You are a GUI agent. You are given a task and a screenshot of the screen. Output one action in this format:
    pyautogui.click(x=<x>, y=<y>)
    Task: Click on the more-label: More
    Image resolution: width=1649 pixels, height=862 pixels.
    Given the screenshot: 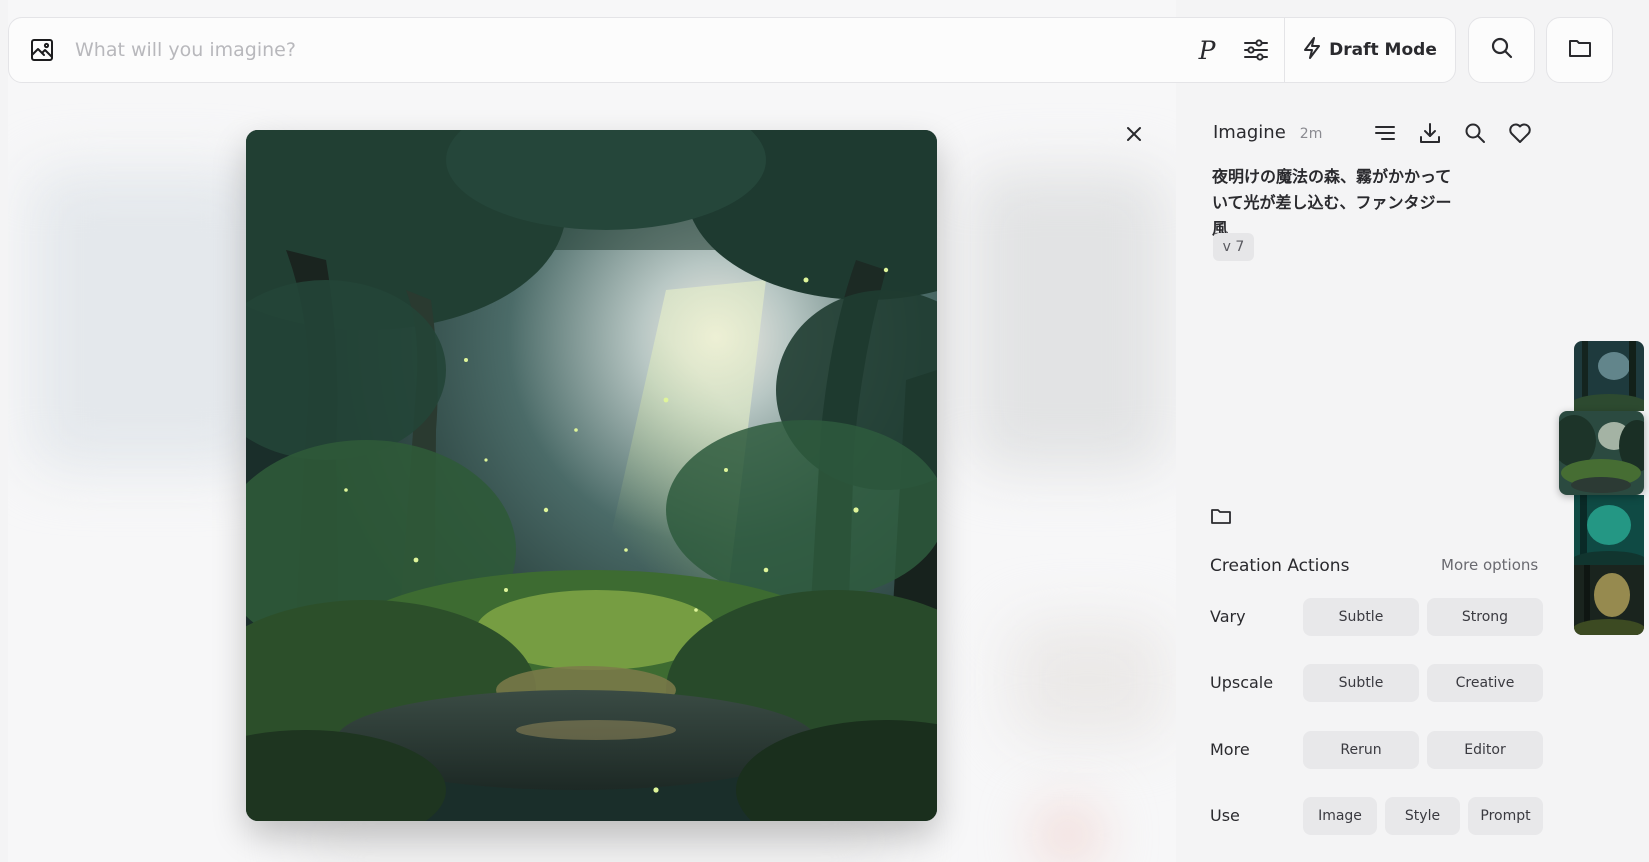 What is the action you would take?
    pyautogui.click(x=1230, y=749)
    